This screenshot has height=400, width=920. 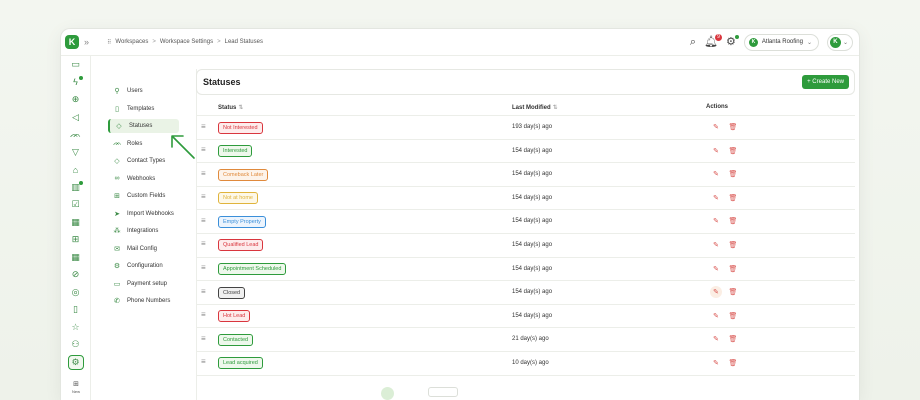 What do you see at coordinates (839, 42) in the screenshot?
I see `user-menu: K ⌄` at bounding box center [839, 42].